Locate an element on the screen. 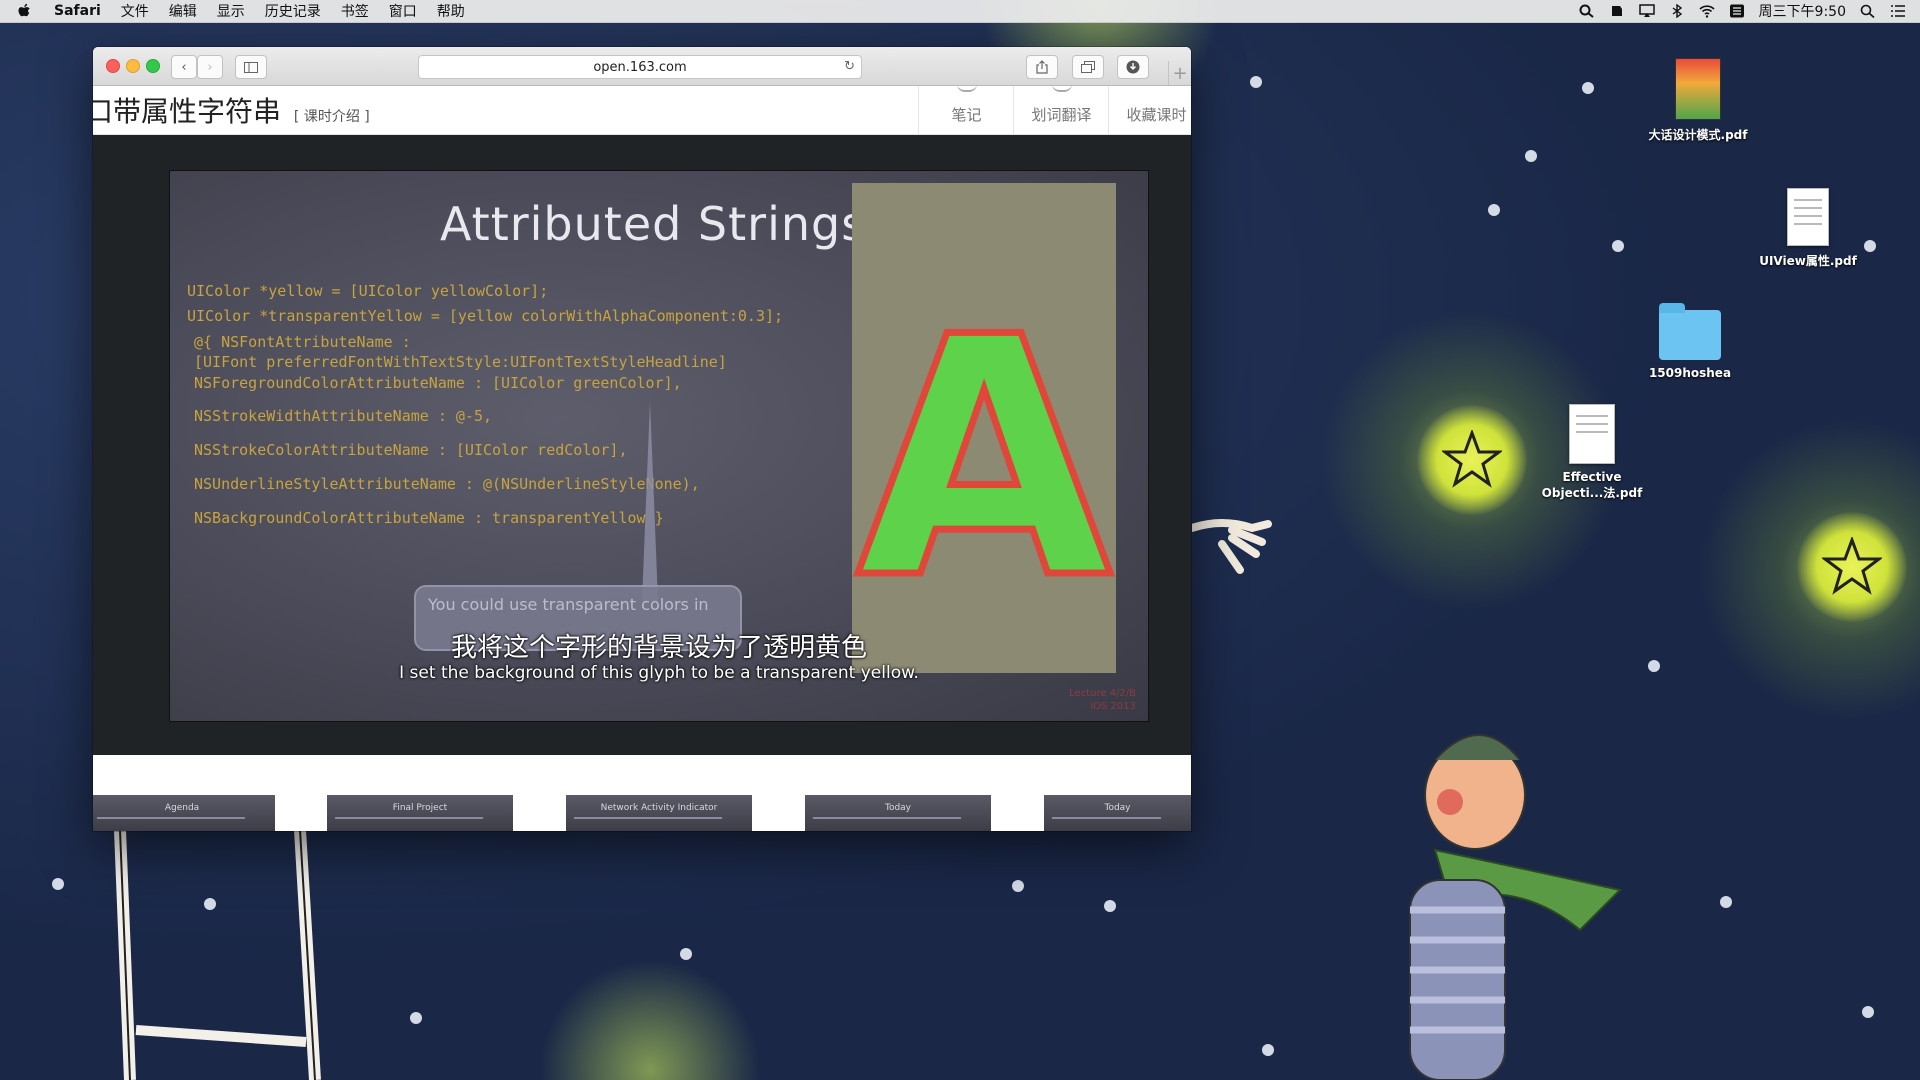 Image resolution: width=1920 pixels, height=1080 pixels. desktop-icon-pdf: Effective Objecti...法.pdf is located at coordinates (1592, 452).